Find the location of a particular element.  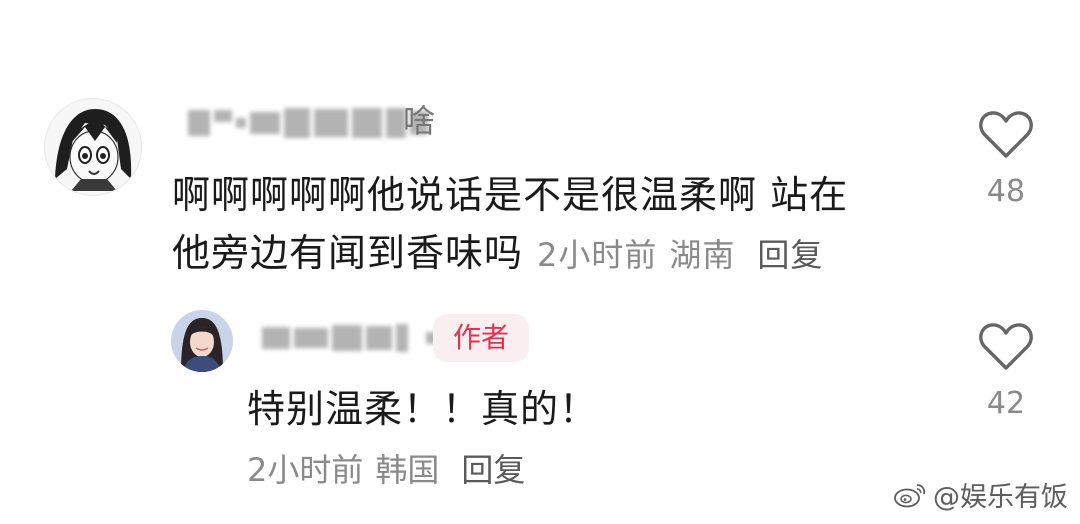

comment-line-2-text: 他旁边有闻到香味吗 is located at coordinates (348, 253).